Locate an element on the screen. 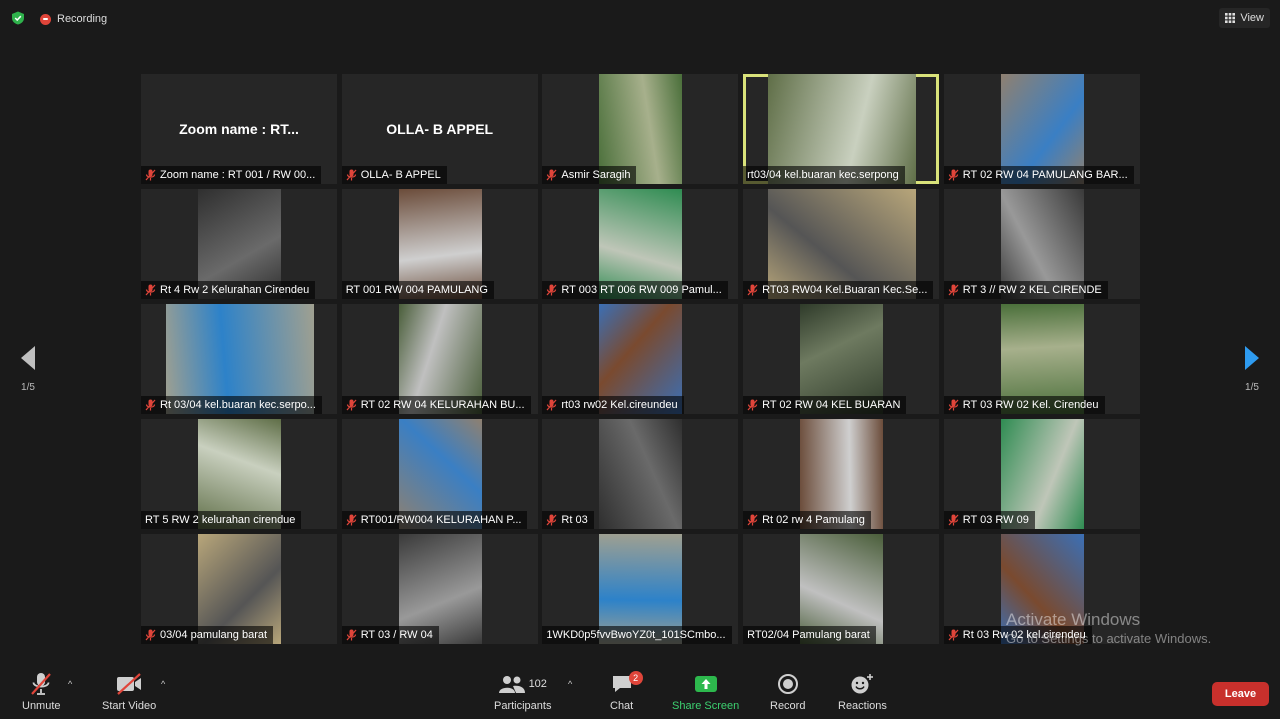  participant-video is located at coordinates (641, 474).